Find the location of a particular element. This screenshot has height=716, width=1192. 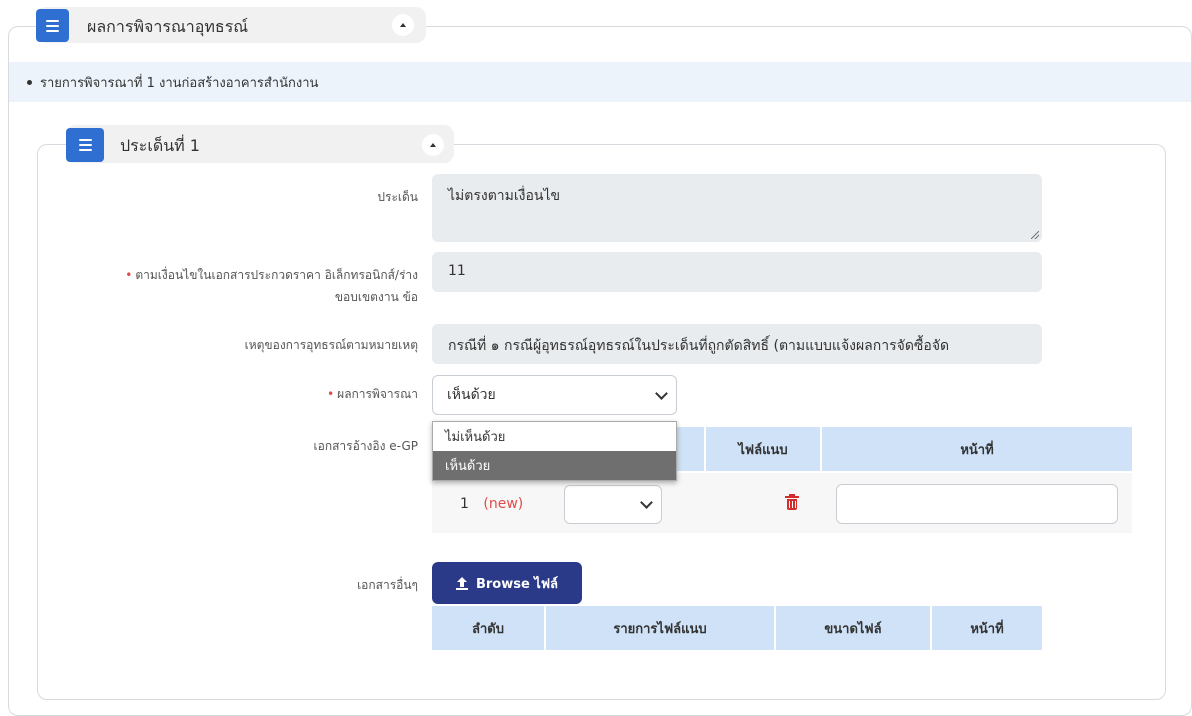

result-label: • ผลการพิจารณา is located at coordinates (372, 394).